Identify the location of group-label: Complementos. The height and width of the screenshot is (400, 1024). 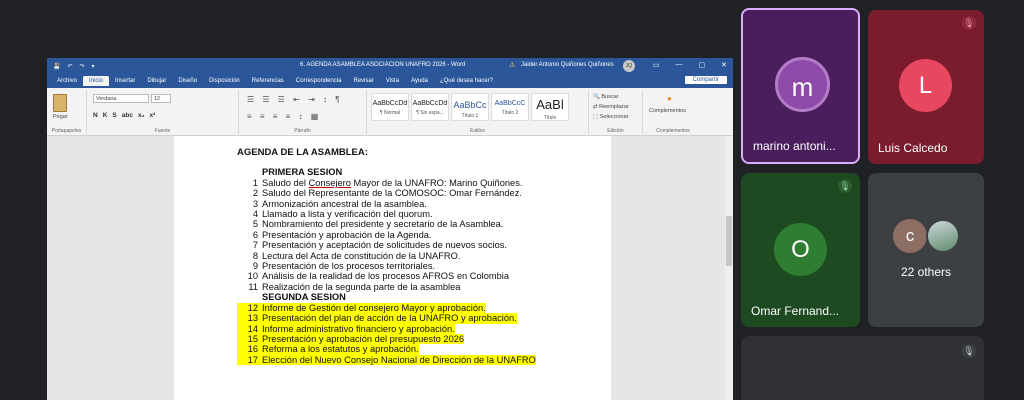
(673, 131).